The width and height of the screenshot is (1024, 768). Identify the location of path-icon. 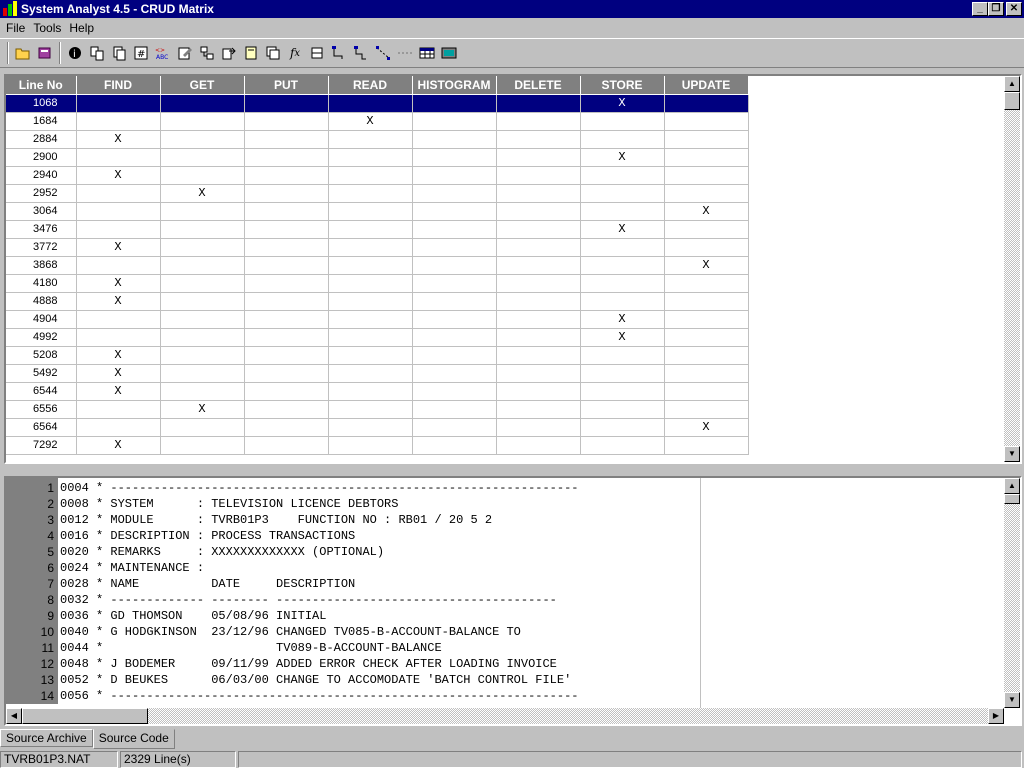
(383, 53).